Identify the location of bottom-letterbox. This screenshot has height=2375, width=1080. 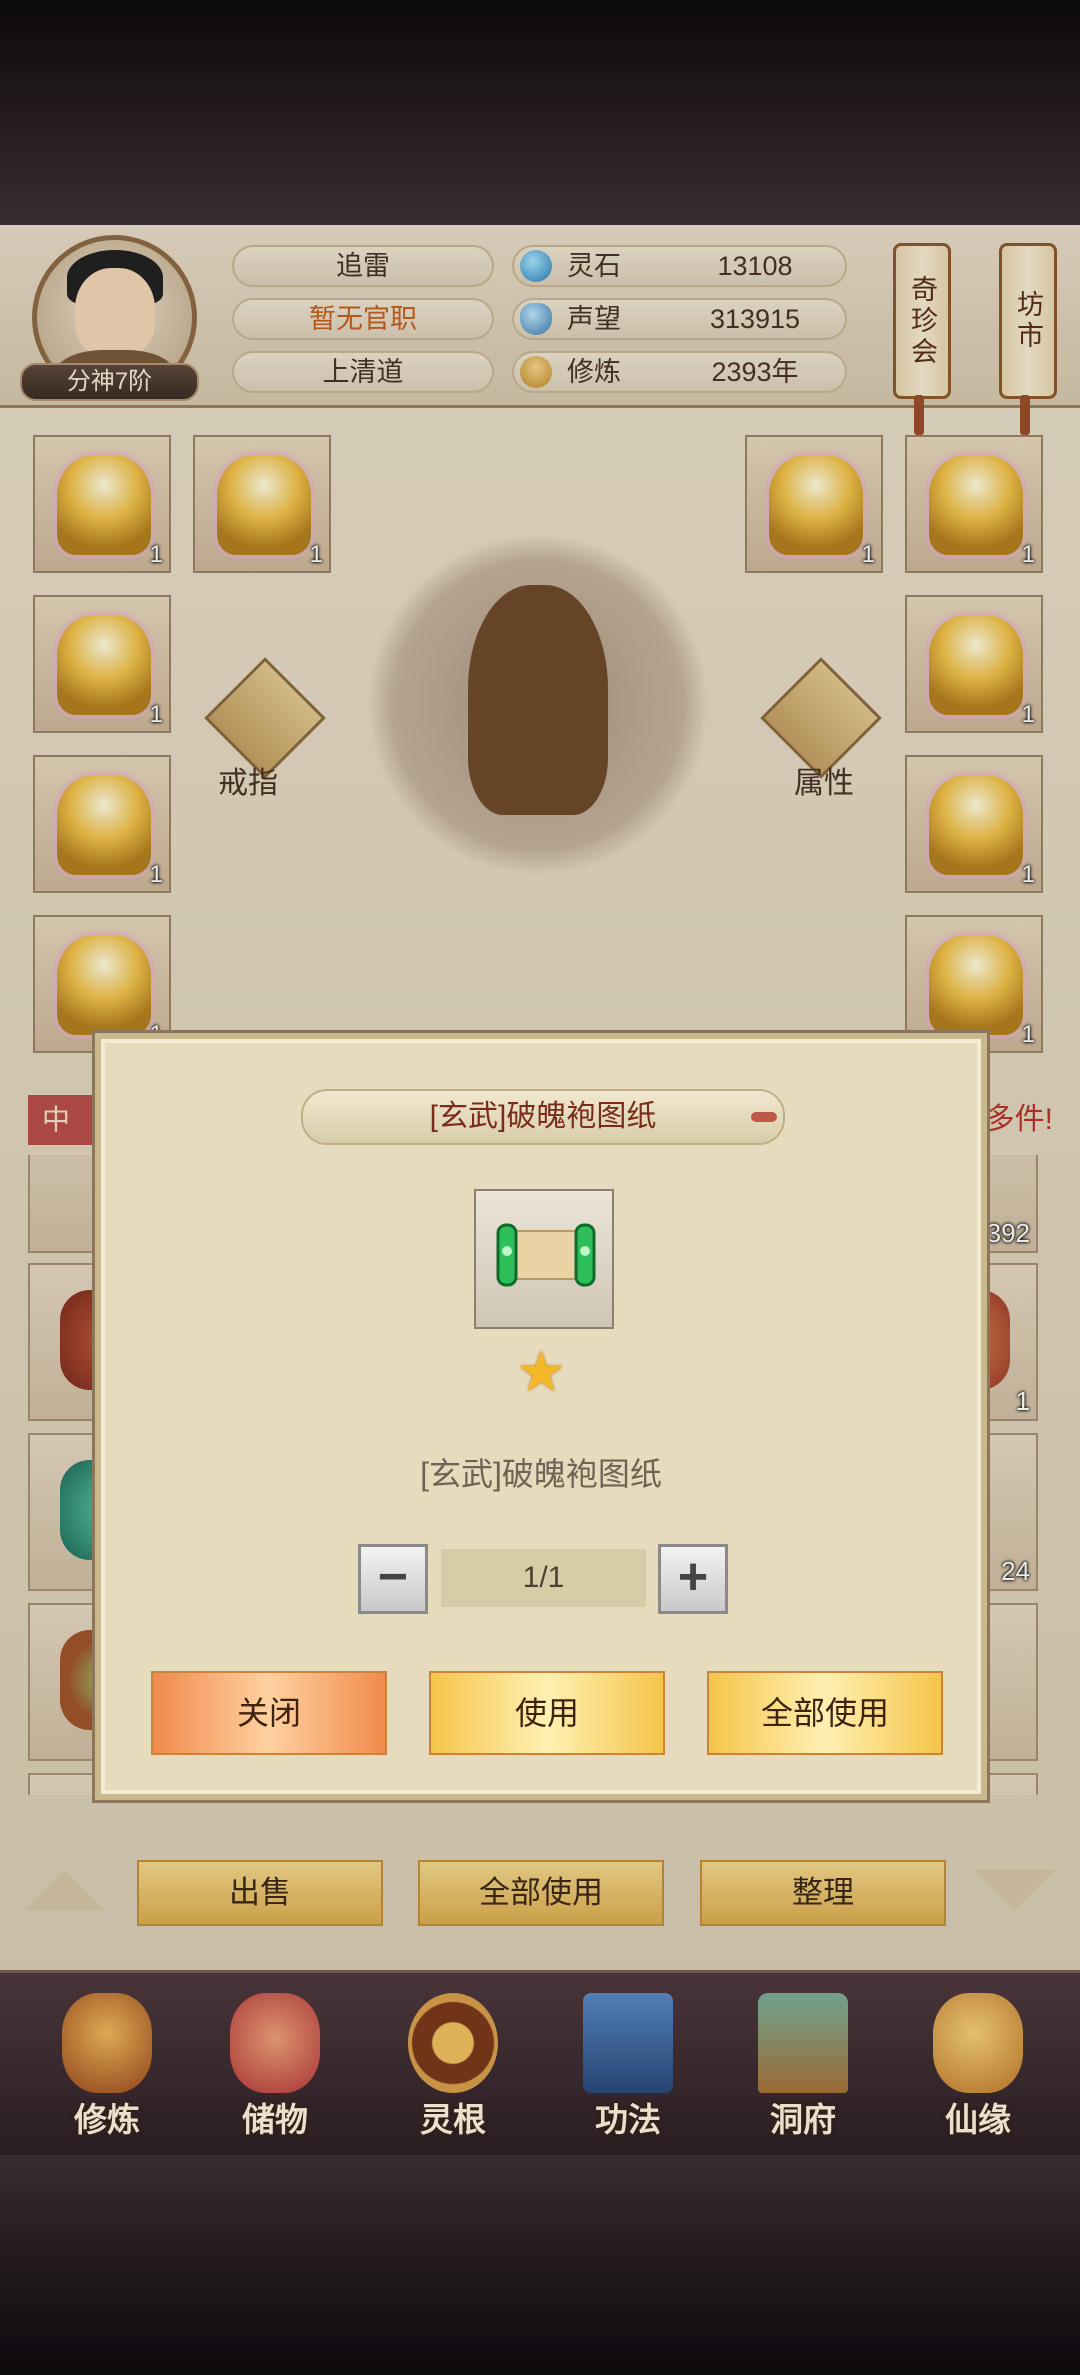
(540, 2261).